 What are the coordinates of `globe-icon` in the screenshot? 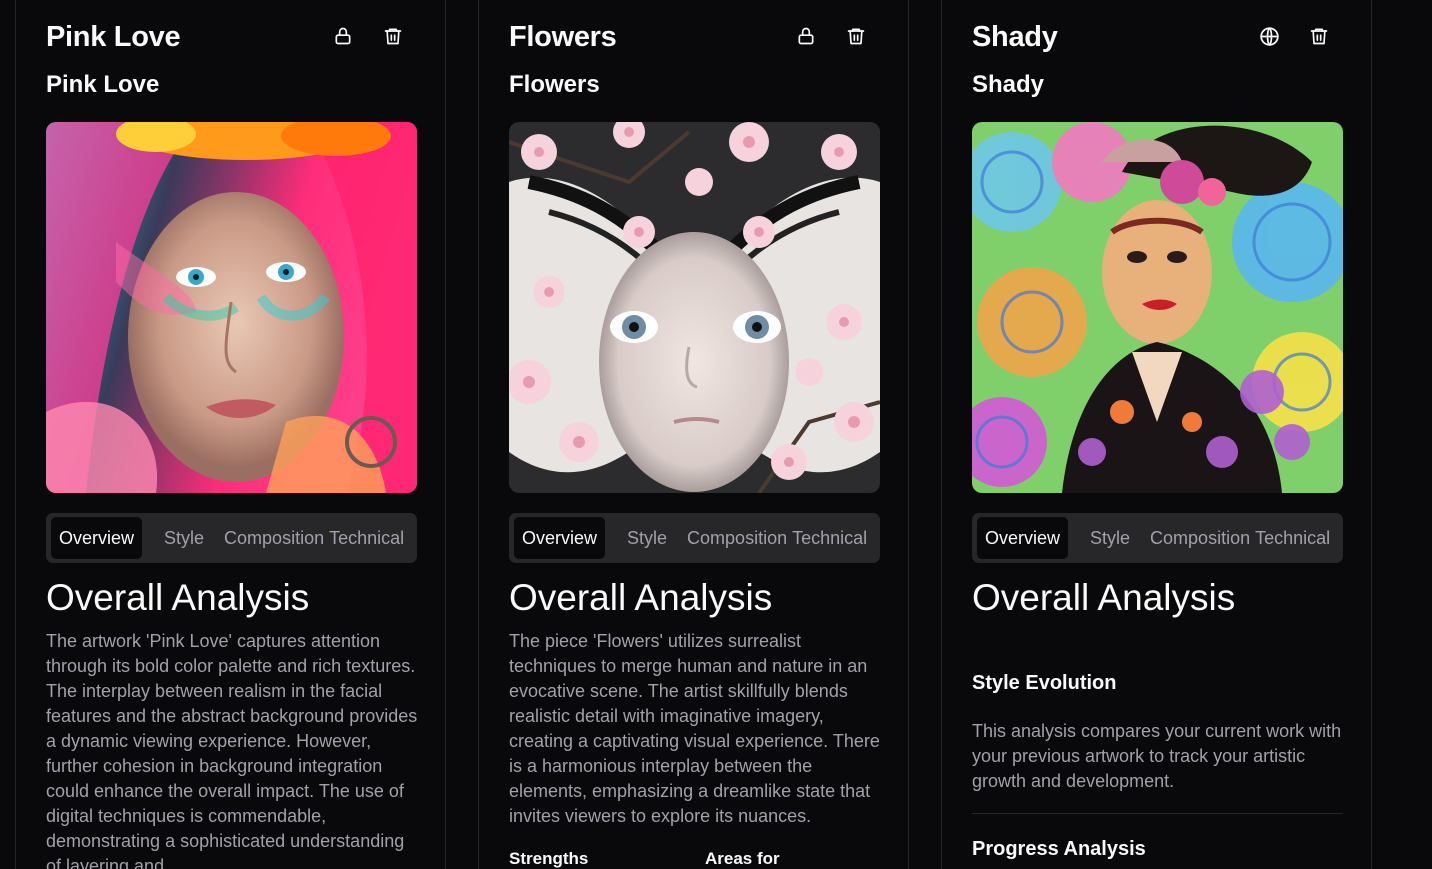 It's located at (1269, 36).